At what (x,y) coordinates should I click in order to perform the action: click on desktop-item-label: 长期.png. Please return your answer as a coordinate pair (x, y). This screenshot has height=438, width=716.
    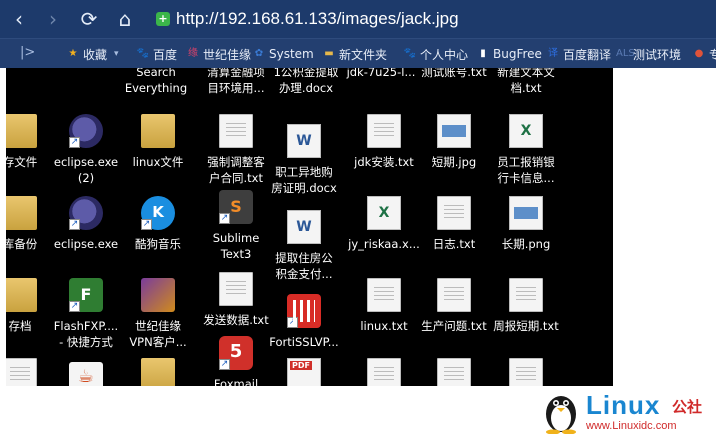
    Looking at the image, I should click on (526, 244).